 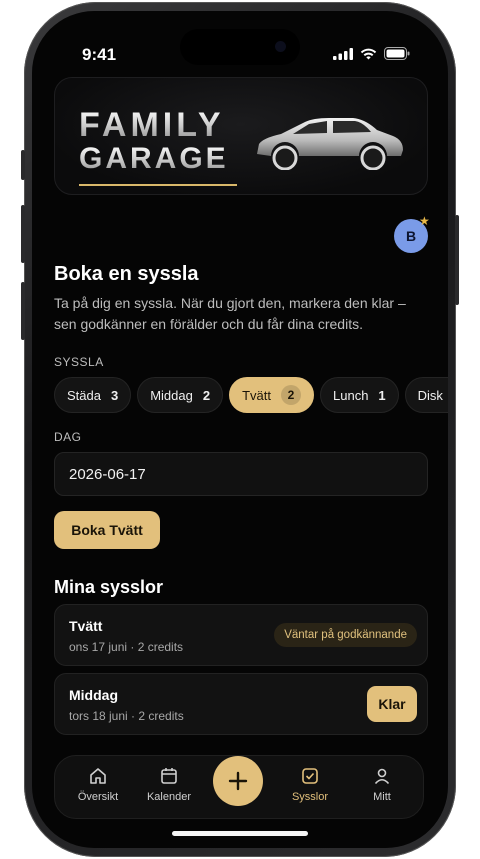 I want to click on chore-card-subtitle: tors 18 juni · 2 credits, so click(x=126, y=716).